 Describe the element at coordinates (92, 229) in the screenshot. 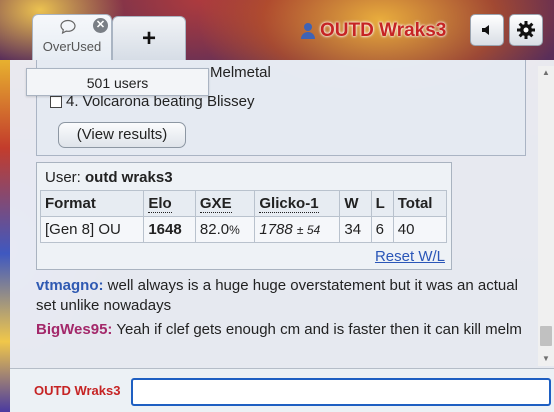

I see `cell-format: [Gen 8] OU` at that location.